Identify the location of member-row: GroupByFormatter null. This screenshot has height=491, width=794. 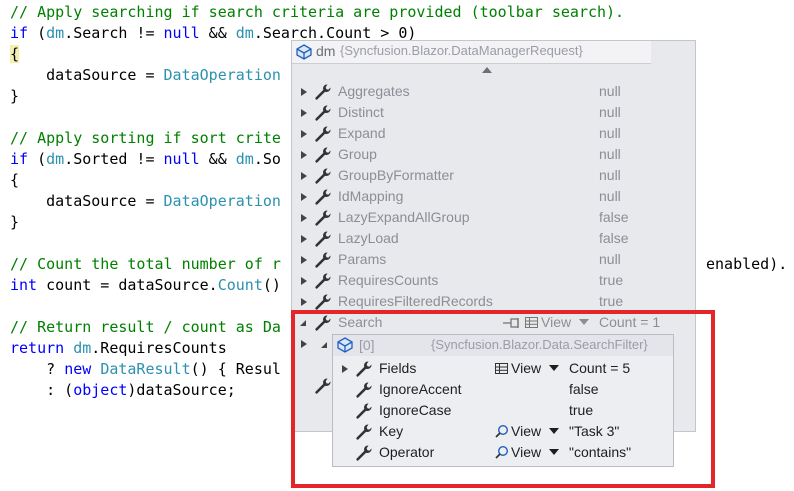
(493, 175).